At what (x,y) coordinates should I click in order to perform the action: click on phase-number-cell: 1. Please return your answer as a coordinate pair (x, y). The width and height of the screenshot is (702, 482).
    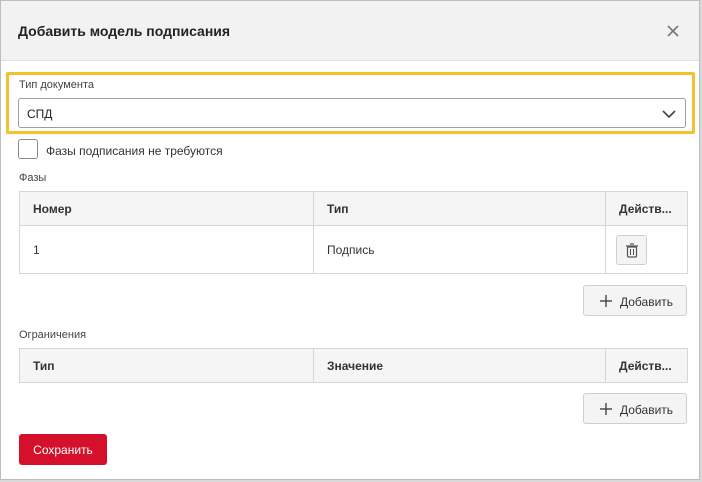
    Looking at the image, I should click on (166, 249).